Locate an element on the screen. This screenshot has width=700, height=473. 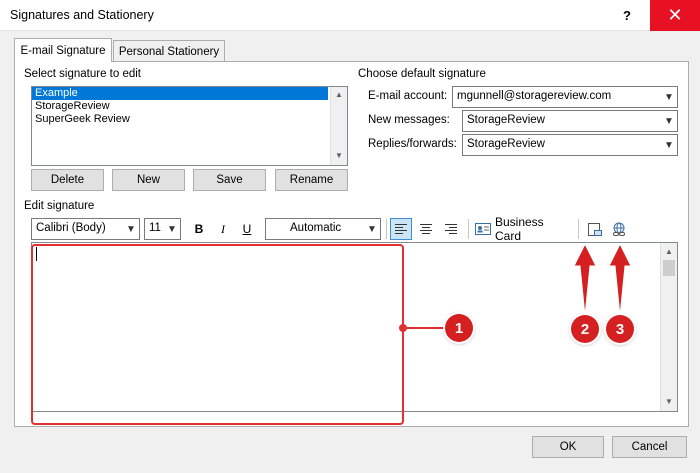
select-signature-label: Select signature to edit is located at coordinates (82, 74).